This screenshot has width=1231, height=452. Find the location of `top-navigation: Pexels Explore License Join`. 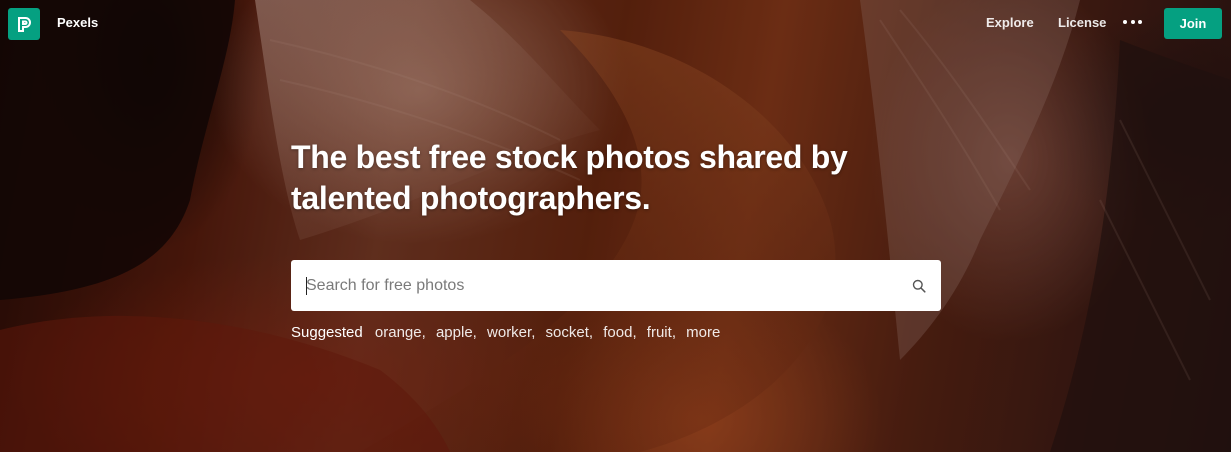

top-navigation: Pexels Explore License Join is located at coordinates (615, 23).